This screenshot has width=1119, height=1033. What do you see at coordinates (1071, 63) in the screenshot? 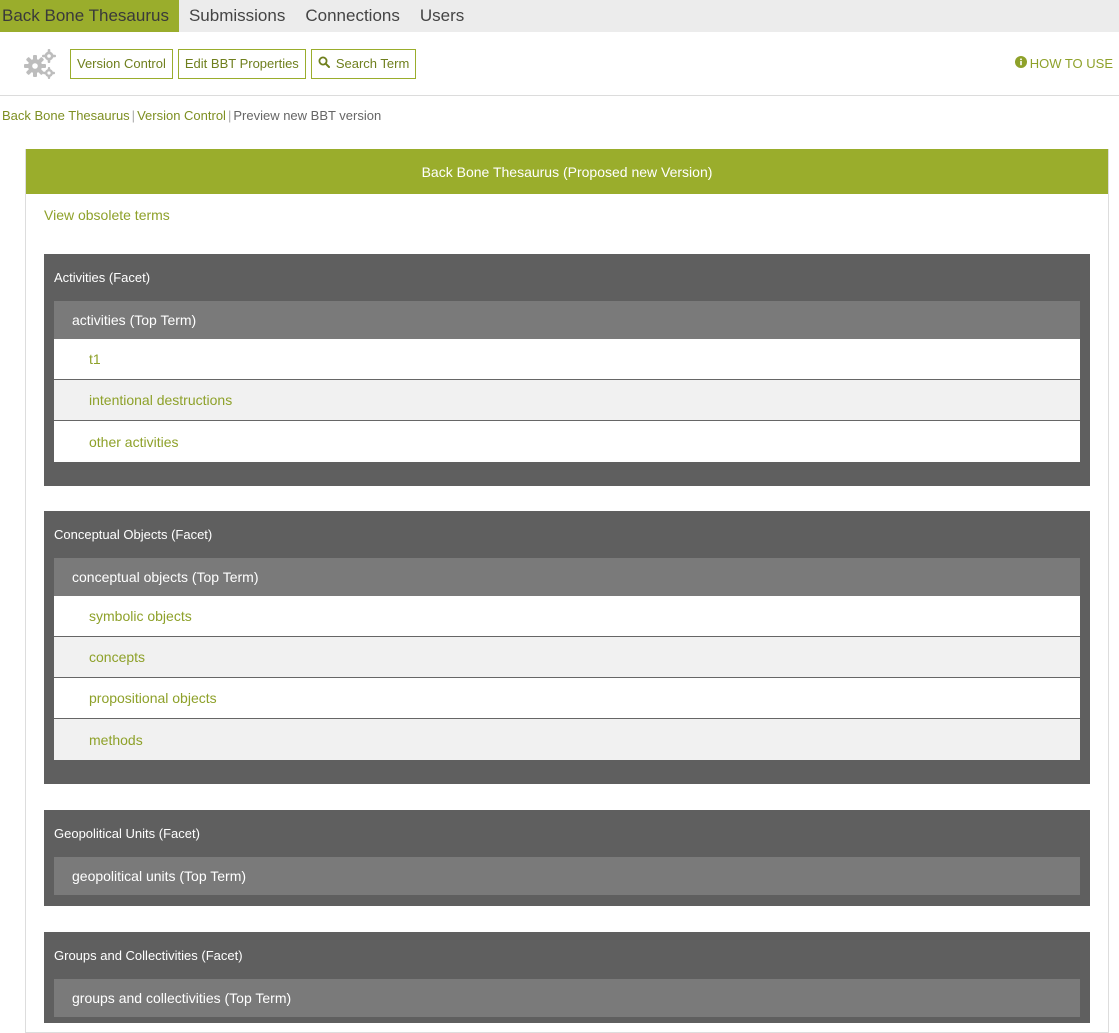
I see `how-to-use-label: HOW TO USE` at bounding box center [1071, 63].